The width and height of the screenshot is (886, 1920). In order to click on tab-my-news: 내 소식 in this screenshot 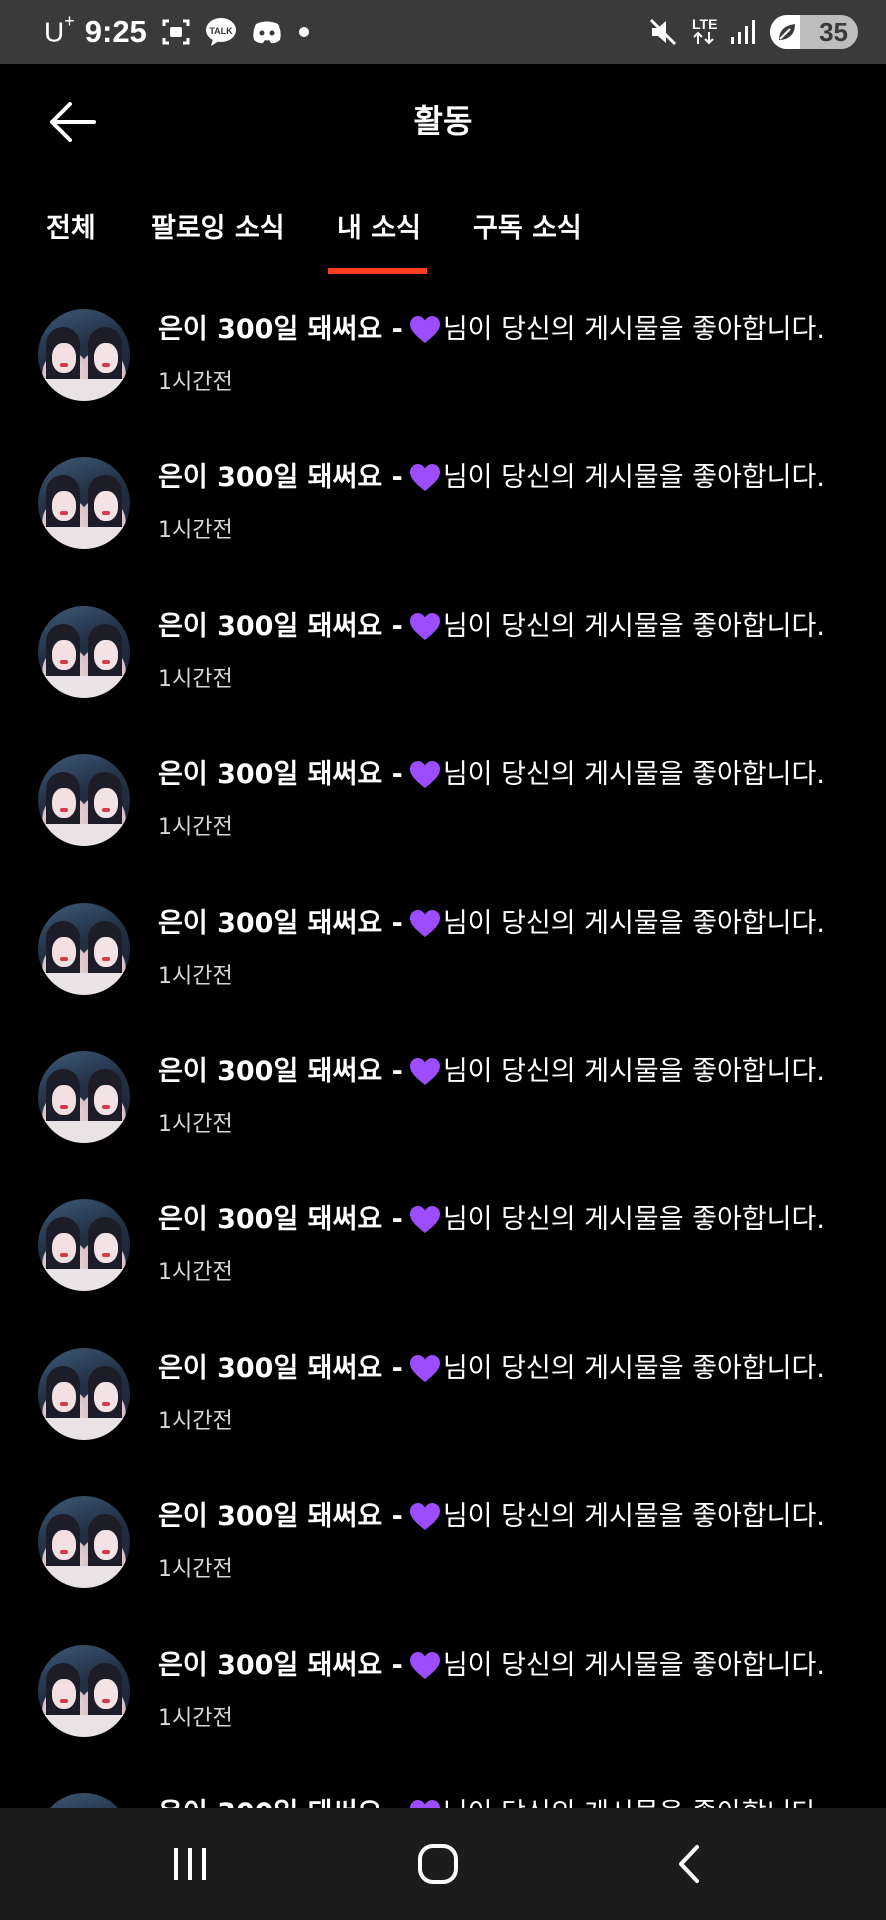, I will do `click(379, 225)`.